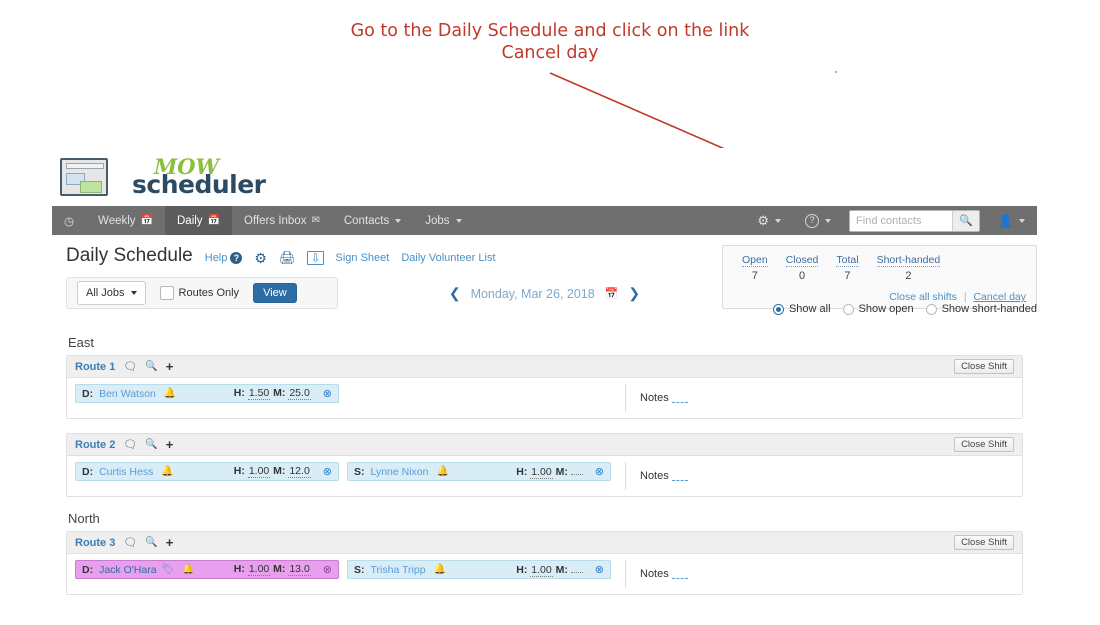  Describe the element at coordinates (207, 393) in the screenshot. I see `shift-slot: D: Ben Watson 🔔 H: 1.50 M: 25.0 ⊗` at that location.